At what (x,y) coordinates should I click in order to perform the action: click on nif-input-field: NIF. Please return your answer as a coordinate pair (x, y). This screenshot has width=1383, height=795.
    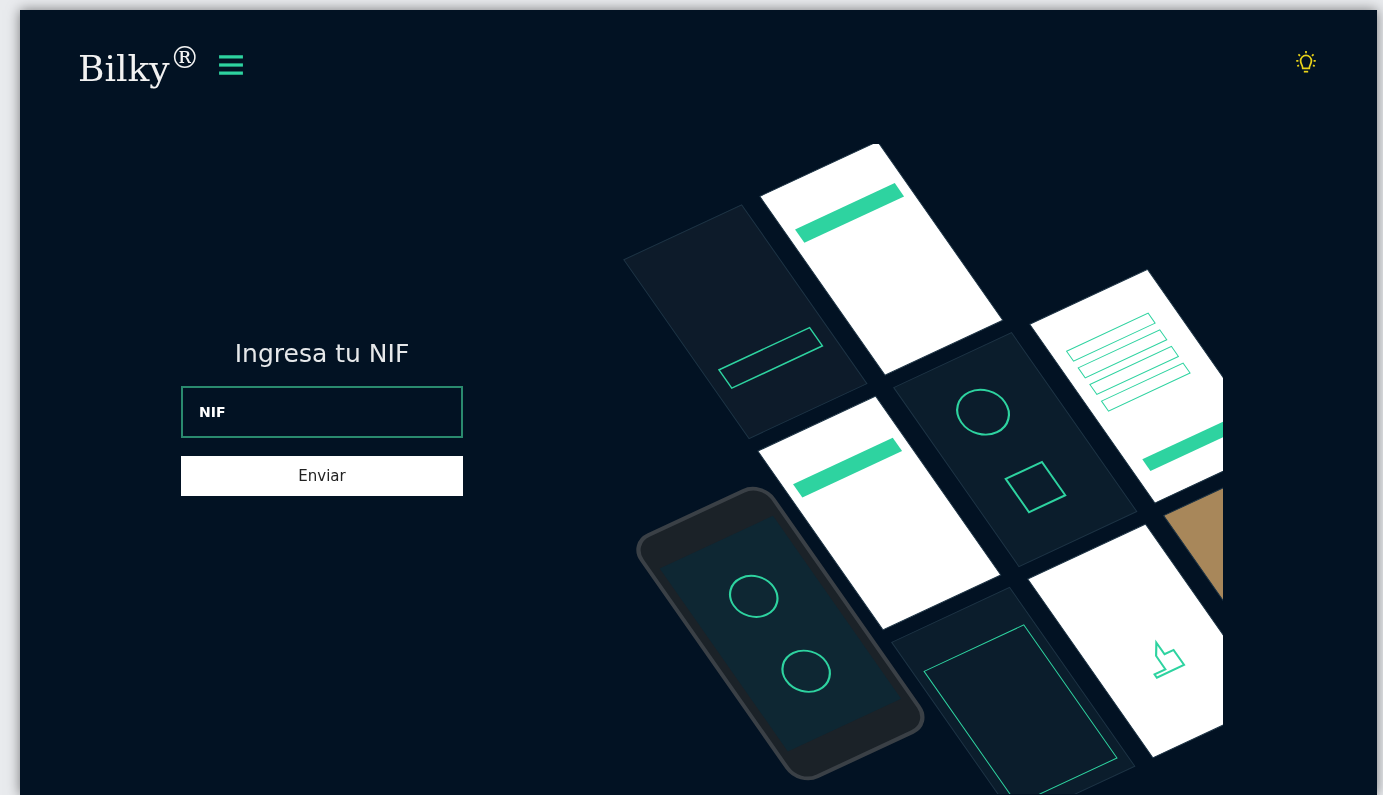
    Looking at the image, I should click on (322, 412).